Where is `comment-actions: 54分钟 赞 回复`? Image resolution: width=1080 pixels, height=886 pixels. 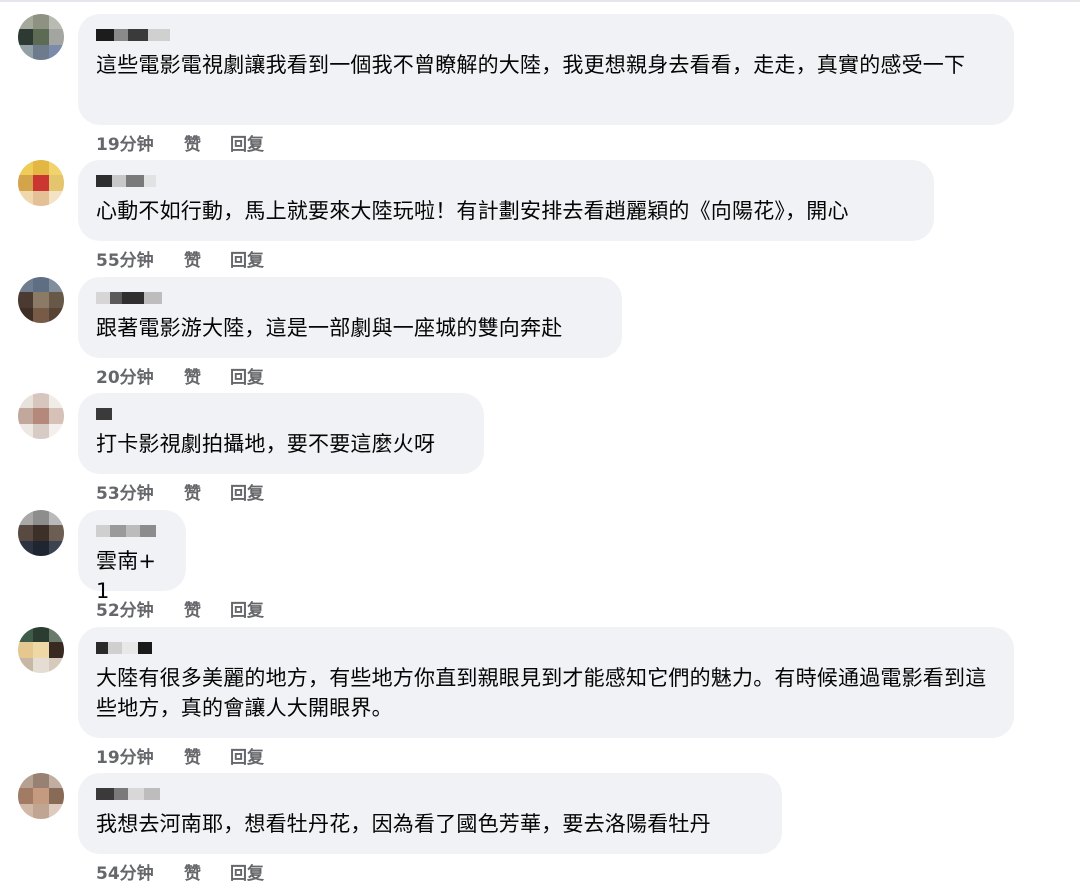 comment-actions: 54分钟 赞 回复 is located at coordinates (180, 871).